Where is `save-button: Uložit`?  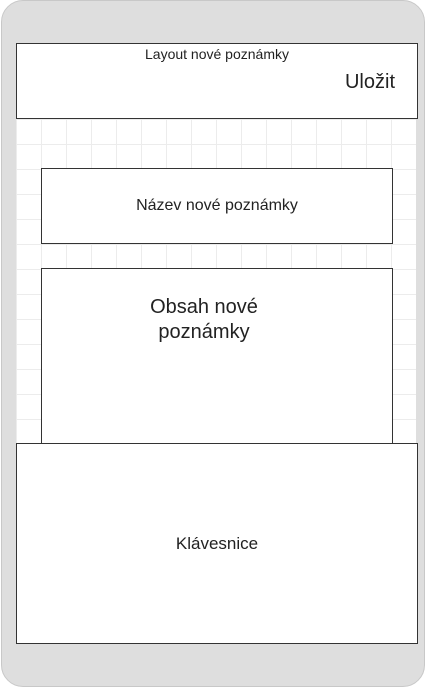 save-button: Uložit is located at coordinates (370, 82).